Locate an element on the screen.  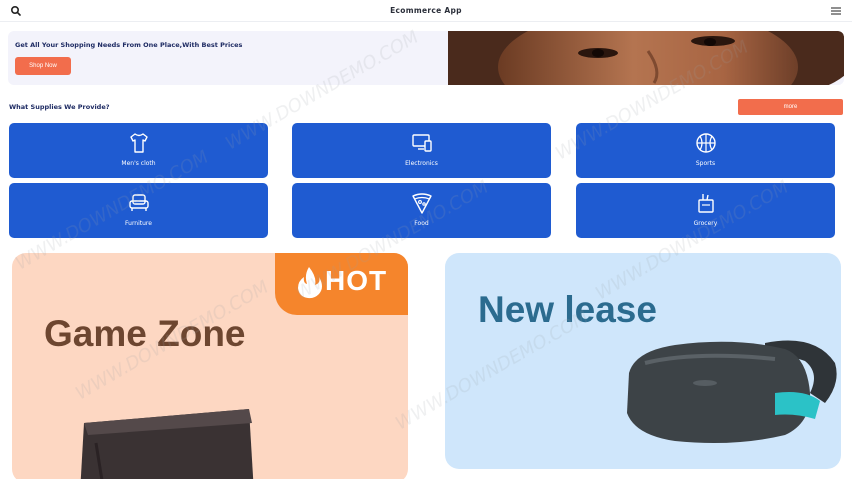
flame-icon is located at coordinates (310, 283).